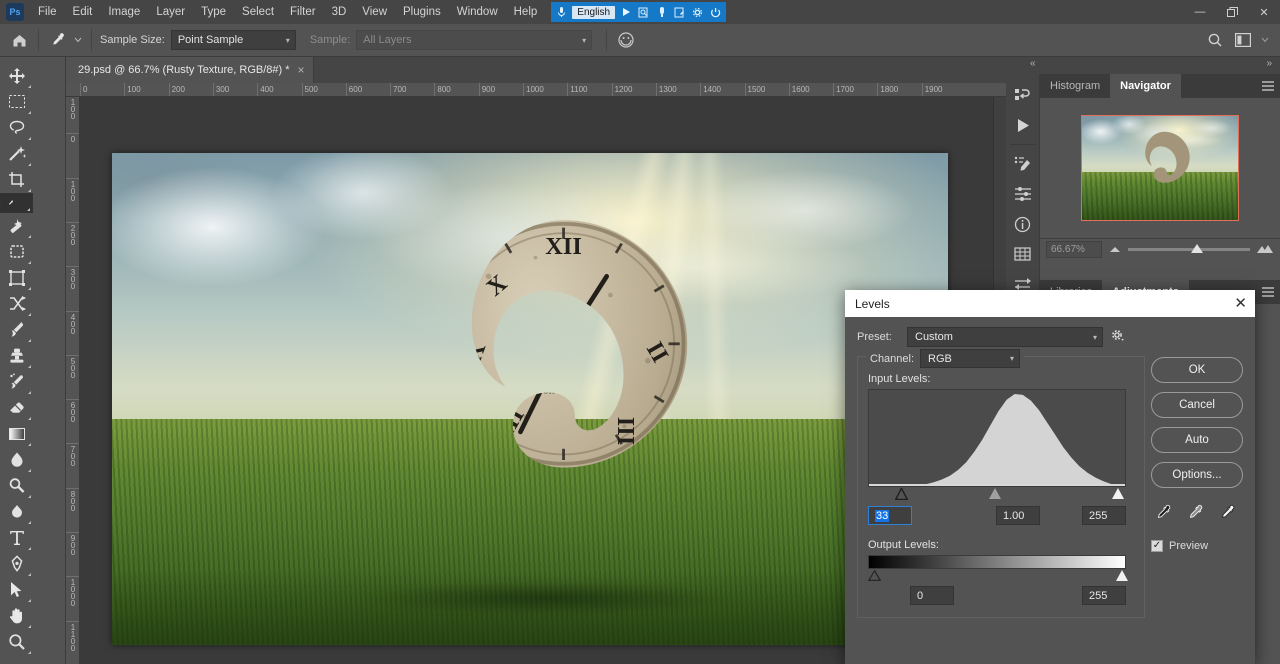  I want to click on sample-select: All Layers ▾, so click(474, 40).